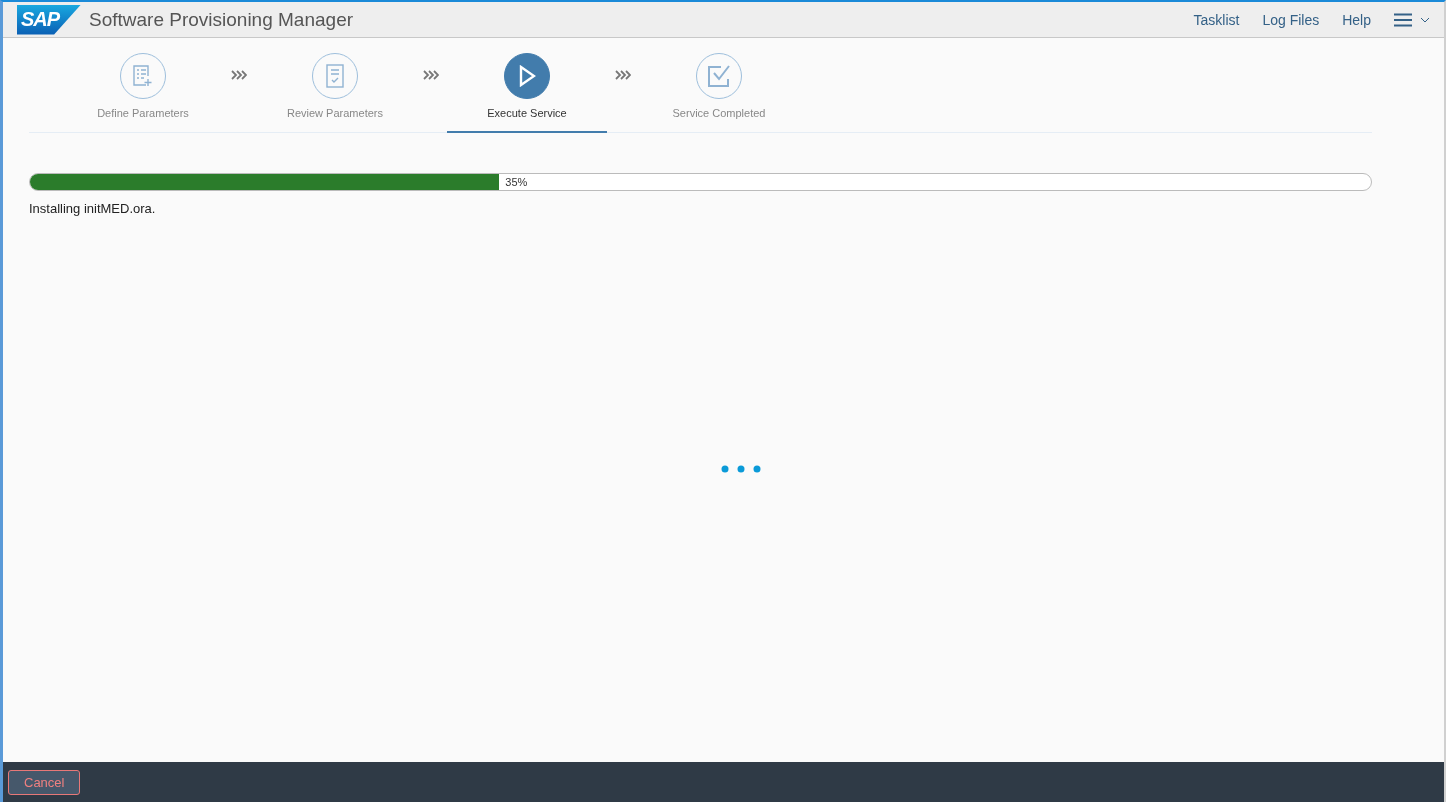 This screenshot has height=802, width=1446. I want to click on loading-dots-icon, so click(740, 469).